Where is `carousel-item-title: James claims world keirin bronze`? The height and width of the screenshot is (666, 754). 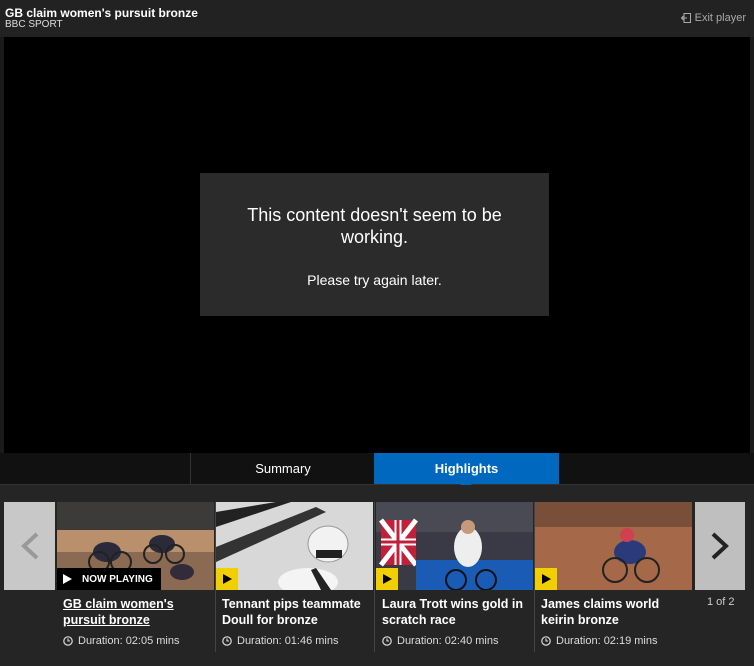
carousel-item-title: James claims world keirin bronze is located at coordinates (614, 609).